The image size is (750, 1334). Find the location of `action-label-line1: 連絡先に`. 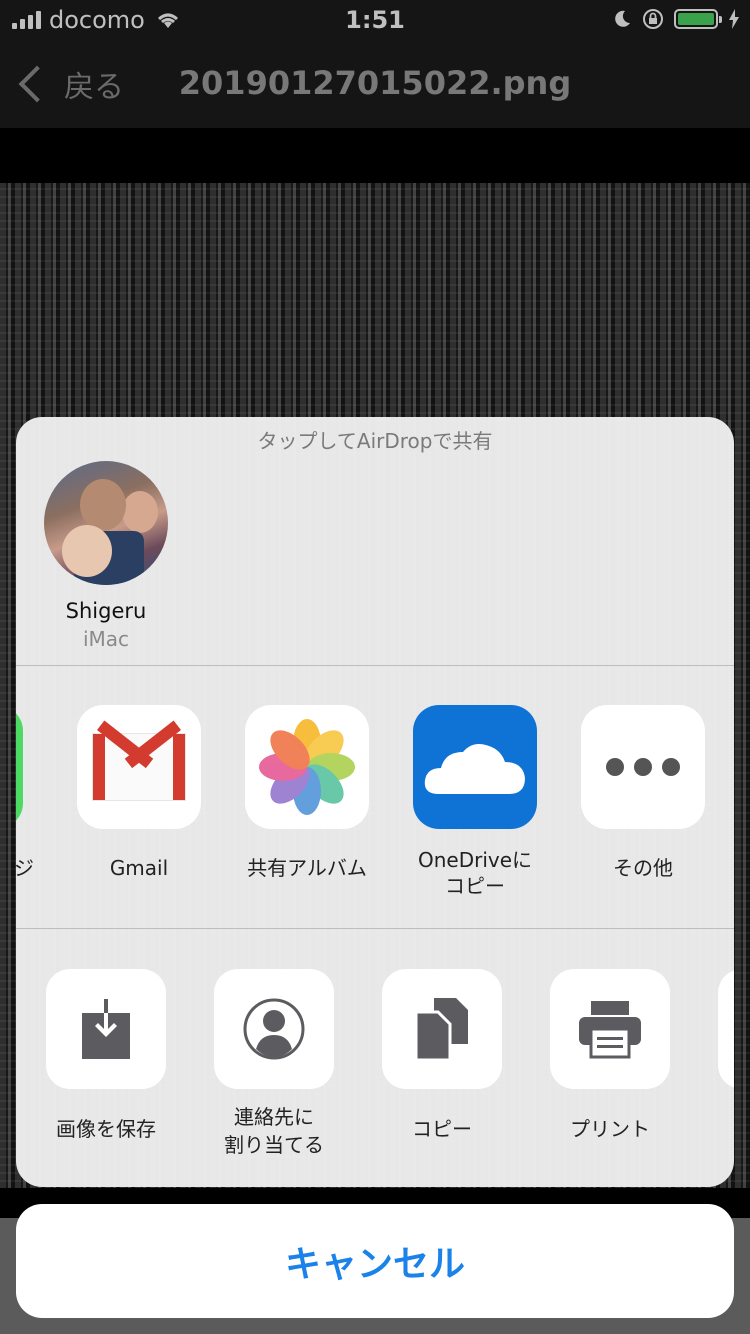

action-label-line1: 連絡先に is located at coordinates (274, 1117).